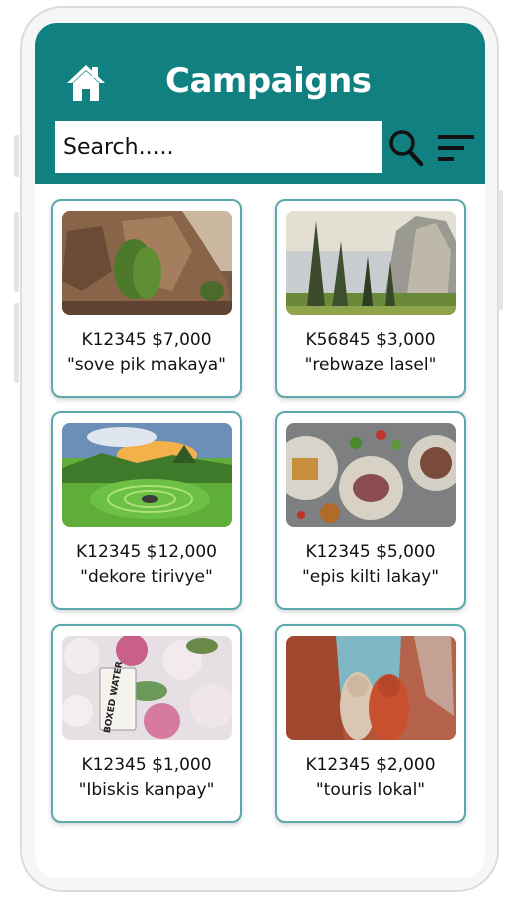 Image resolution: width=507 pixels, height=900 pixels. Describe the element at coordinates (146, 340) in the screenshot. I see `campaign-code-amount: K12345 $7,000` at that location.